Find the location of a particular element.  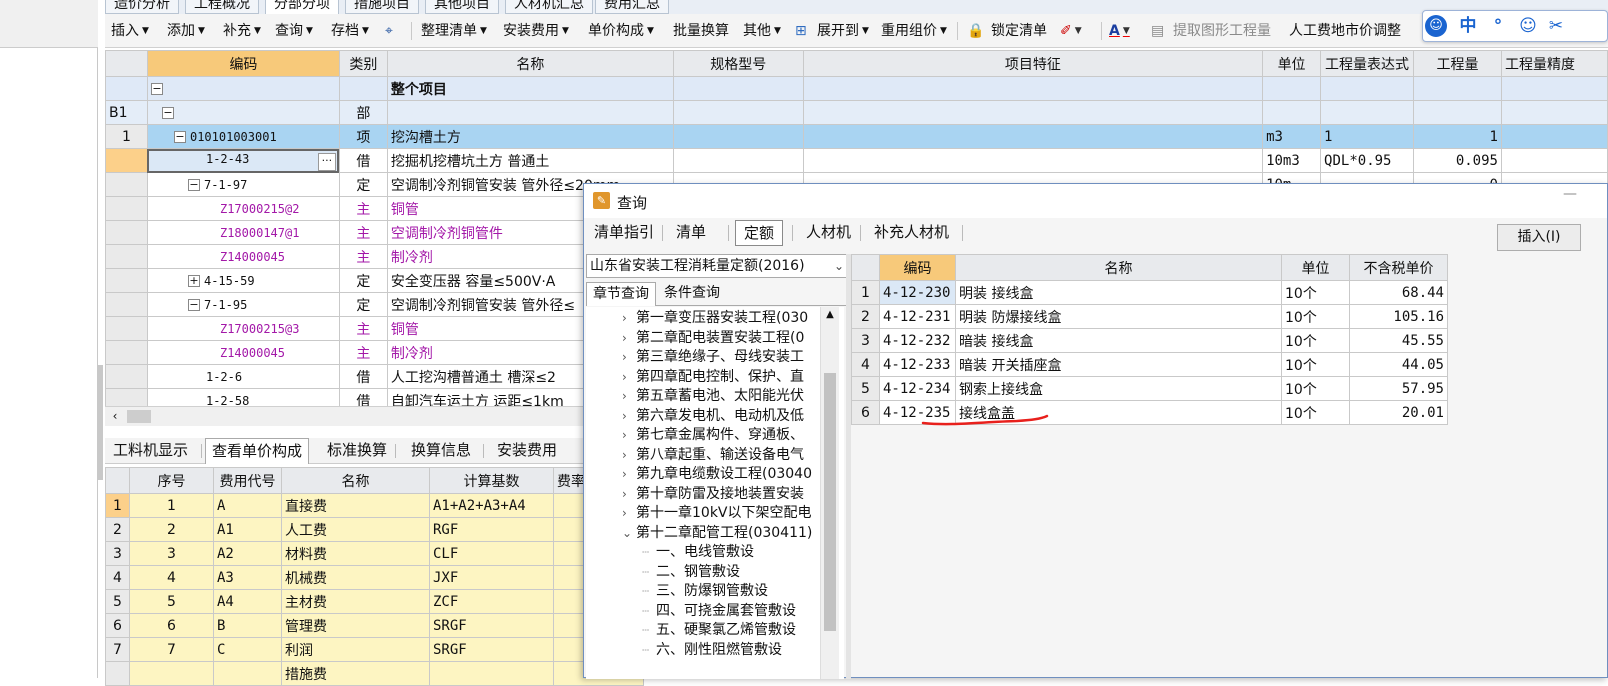

col-header-spec: 规格型号 is located at coordinates (738, 63).